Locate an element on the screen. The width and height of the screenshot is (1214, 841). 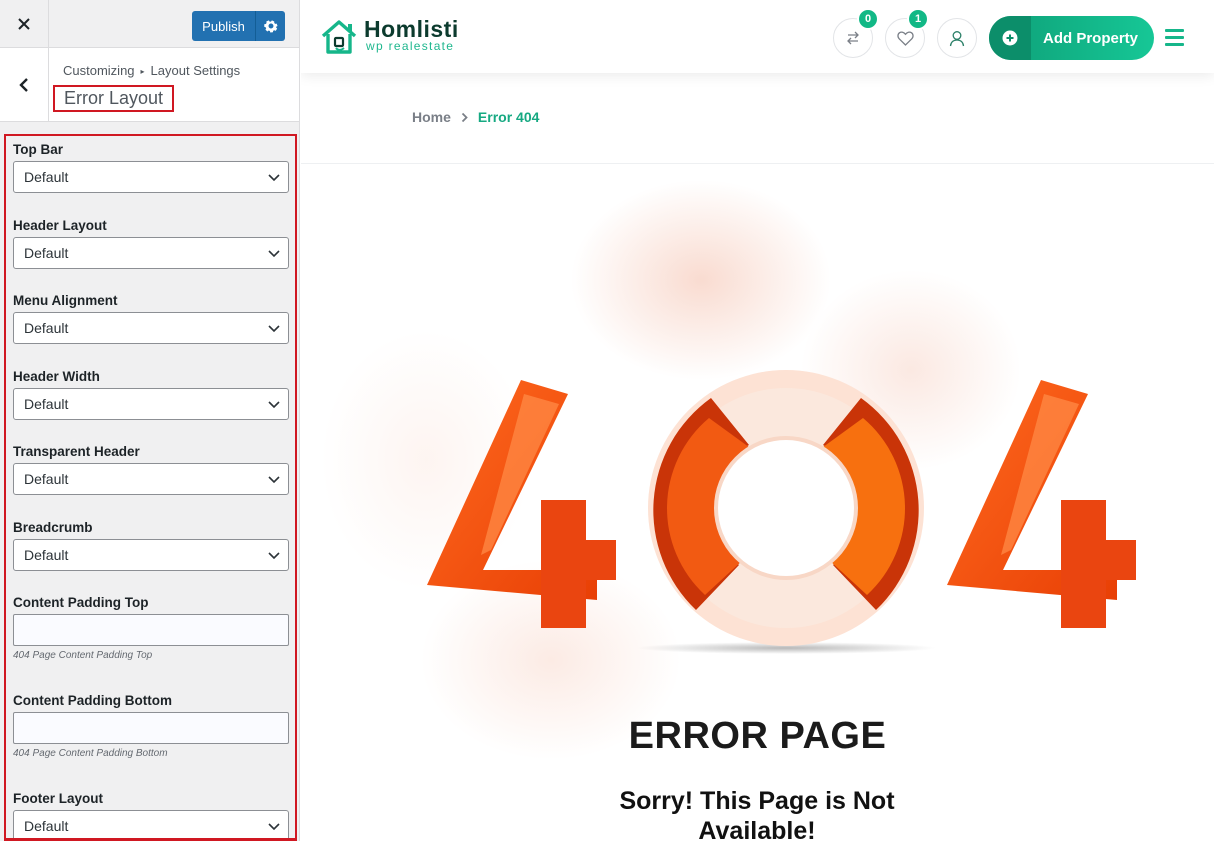
section-header: Customizing ▸ Layout Settings Error Layout is located at coordinates (149, 85).